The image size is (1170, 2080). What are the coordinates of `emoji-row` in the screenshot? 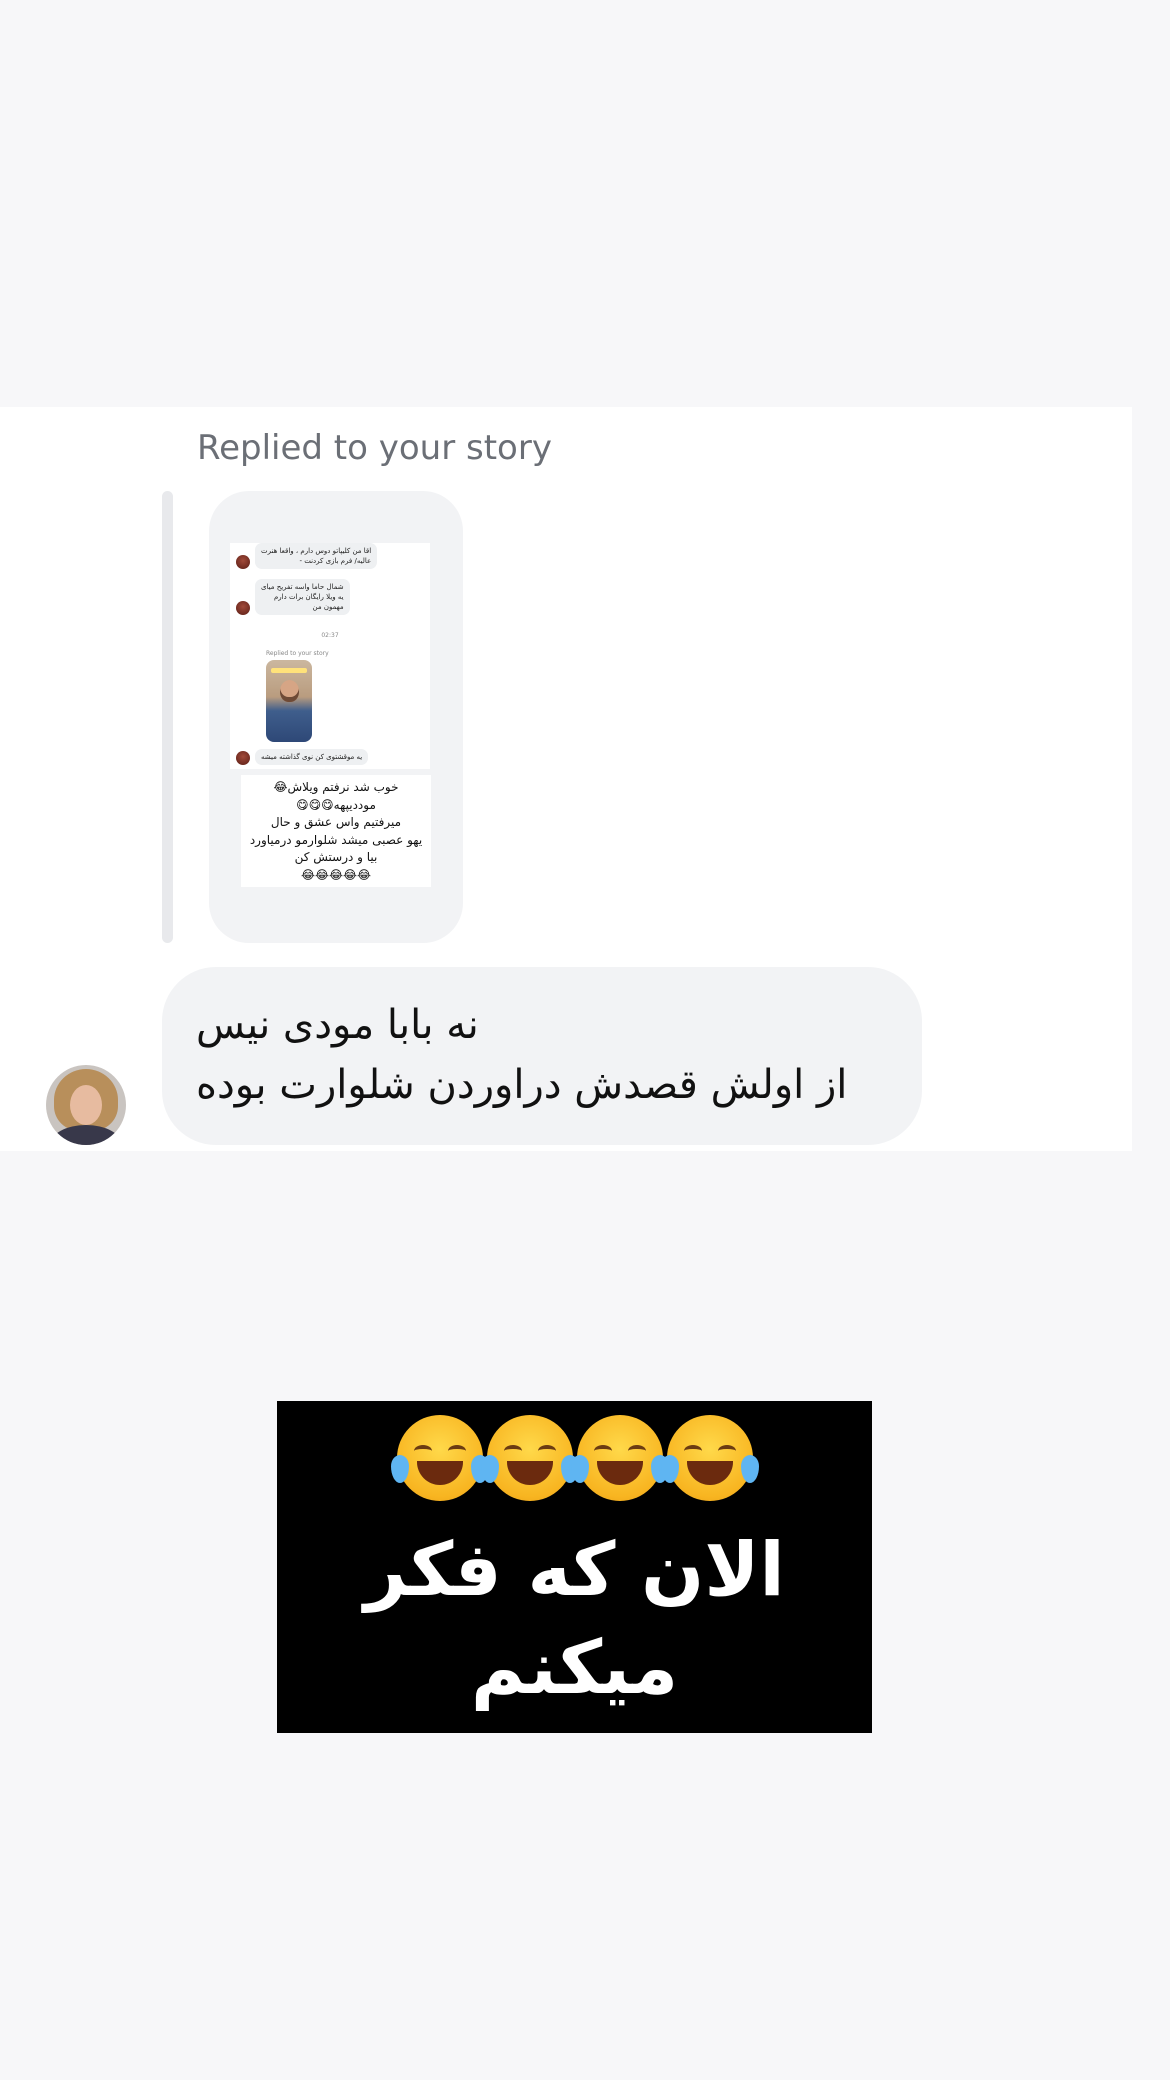 It's located at (574, 1460).